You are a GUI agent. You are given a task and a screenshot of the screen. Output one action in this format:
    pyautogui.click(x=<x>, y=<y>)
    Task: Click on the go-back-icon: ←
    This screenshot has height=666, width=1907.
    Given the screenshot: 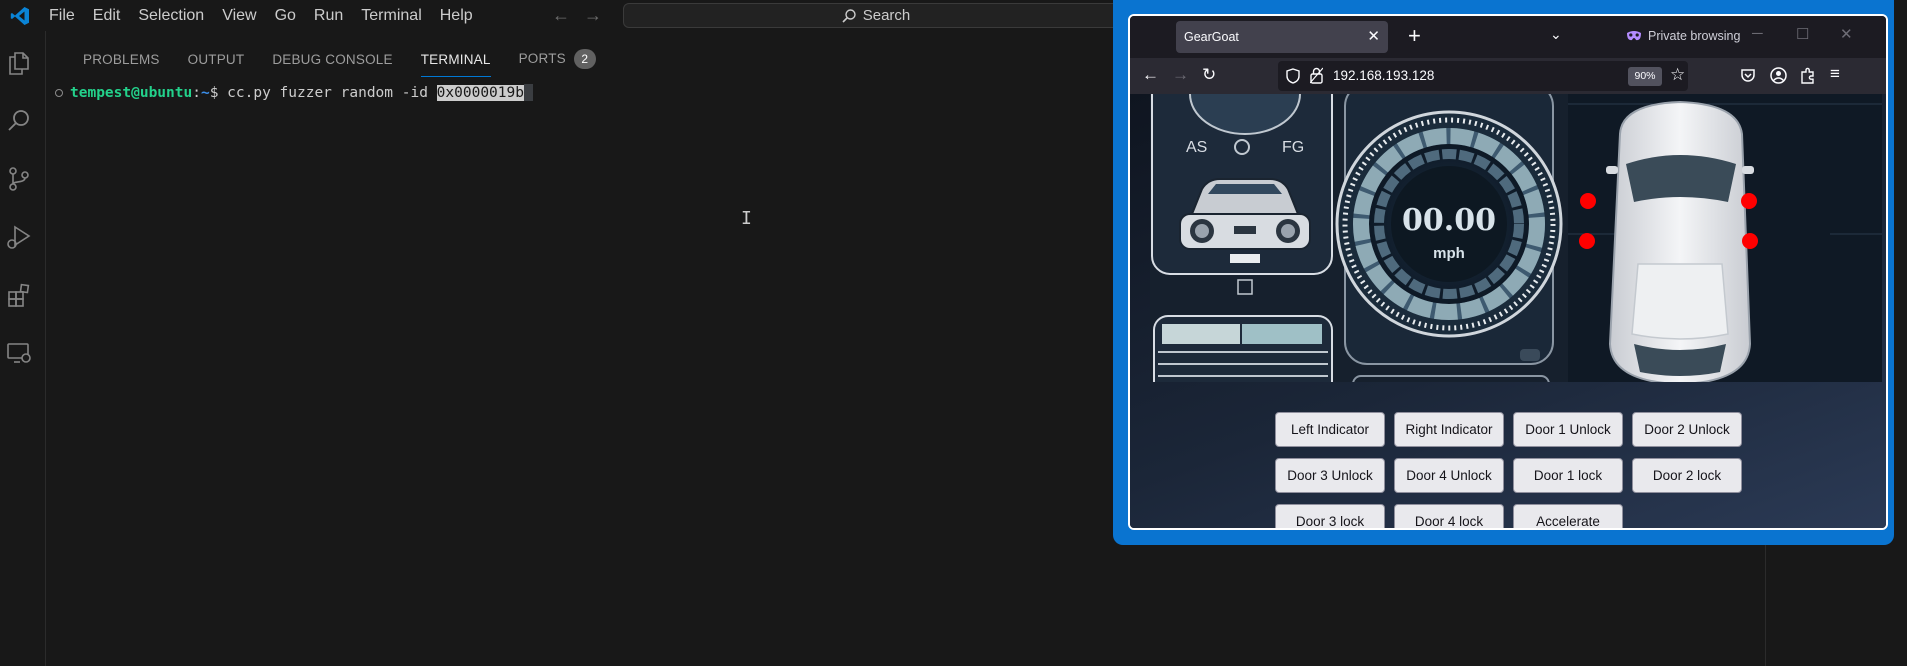 What is the action you would take?
    pyautogui.click(x=561, y=15)
    